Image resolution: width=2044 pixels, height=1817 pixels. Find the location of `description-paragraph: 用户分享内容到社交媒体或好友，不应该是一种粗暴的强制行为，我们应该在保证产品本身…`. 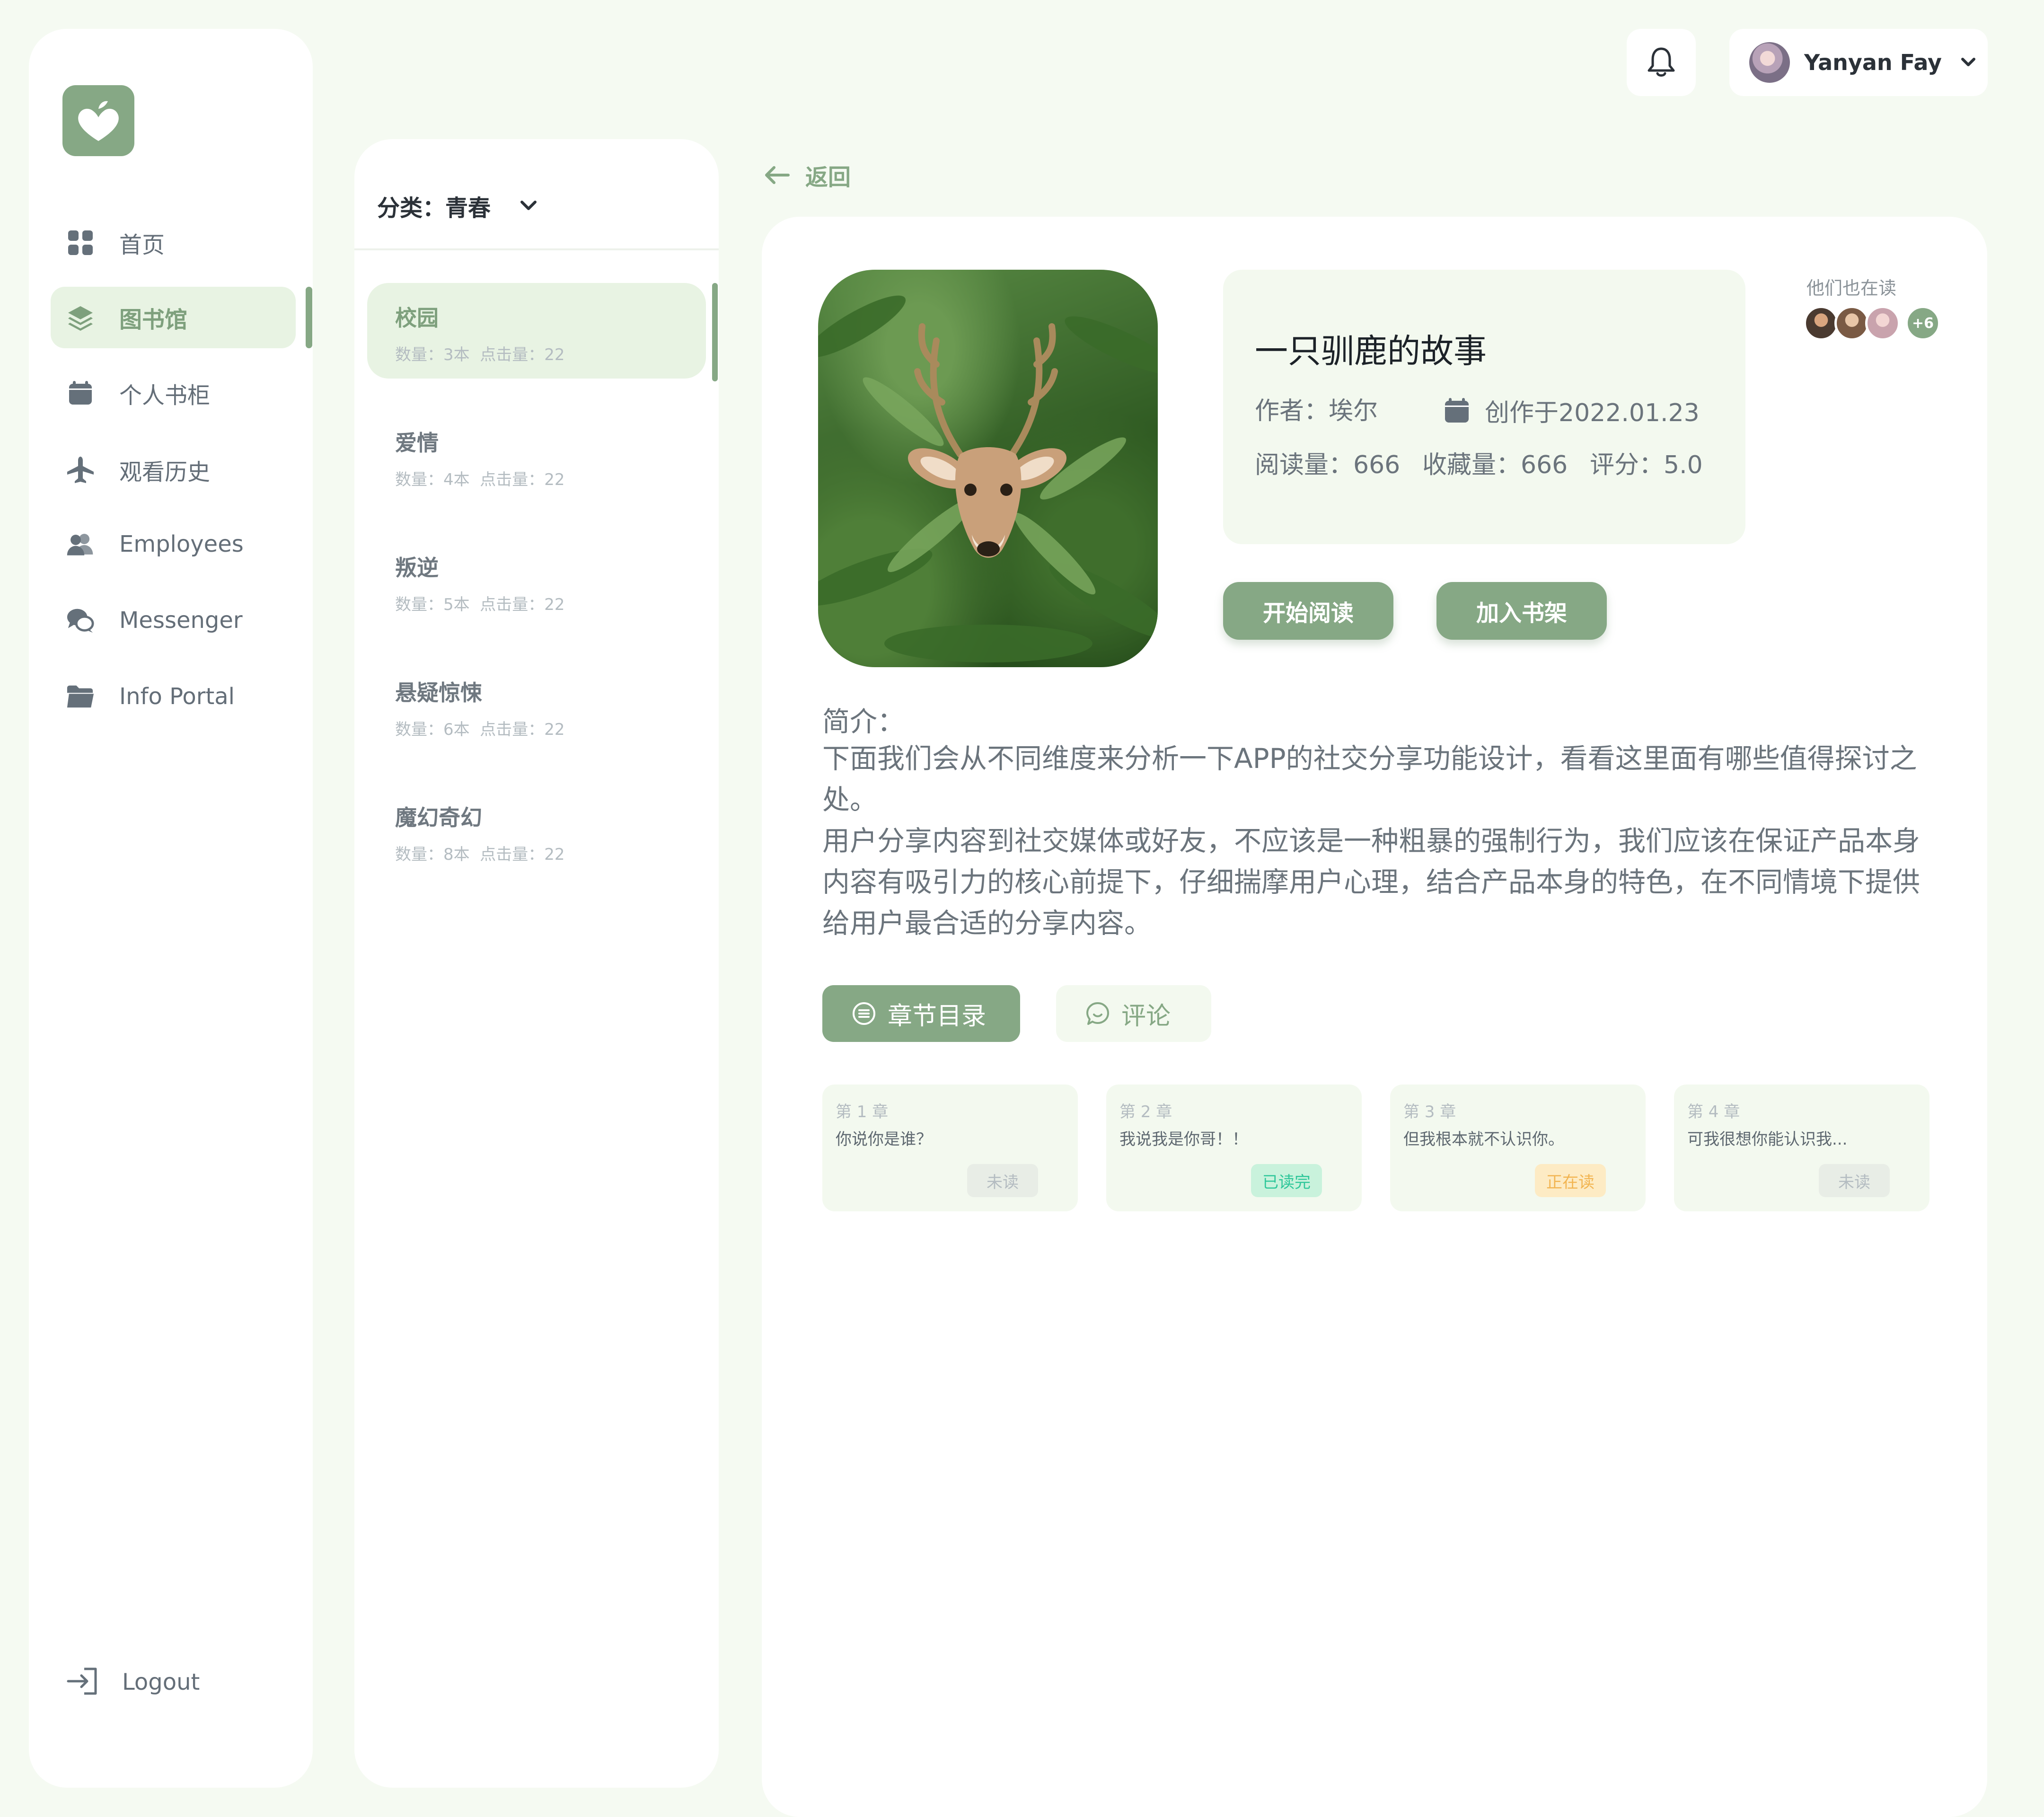

description-paragraph: 用户分享内容到社交媒体或好友，不应该是一种粗暴的强制行为，我们应该在保证产品本身… is located at coordinates (1371, 882).